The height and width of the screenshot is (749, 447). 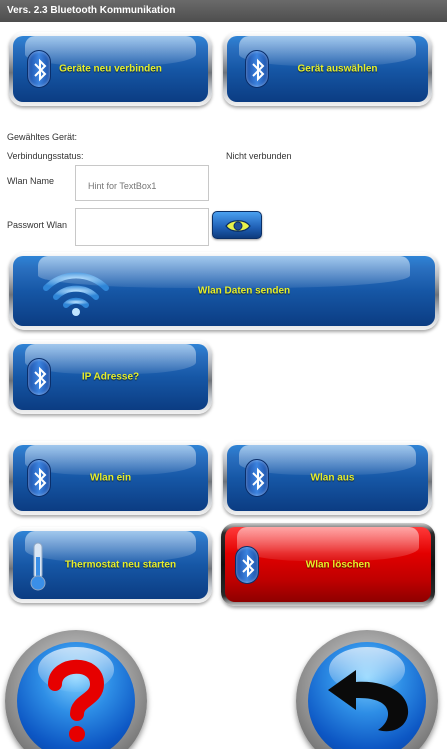 I want to click on send-wifi-data-button: Wlan Daten senden, so click(x=224, y=291).